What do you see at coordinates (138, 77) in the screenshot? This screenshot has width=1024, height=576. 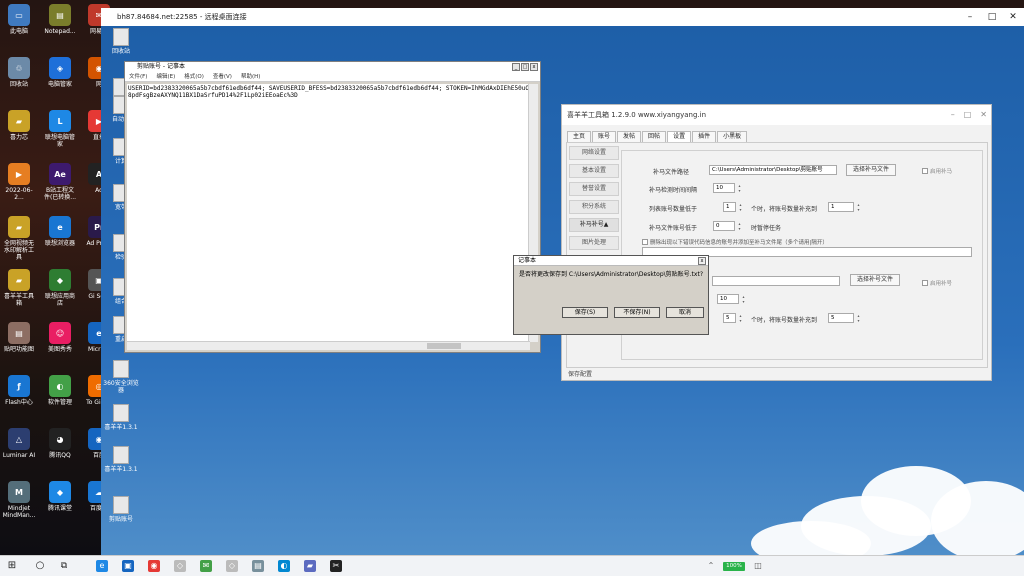 I see `notepad-menu-item: 文件(F)` at bounding box center [138, 77].